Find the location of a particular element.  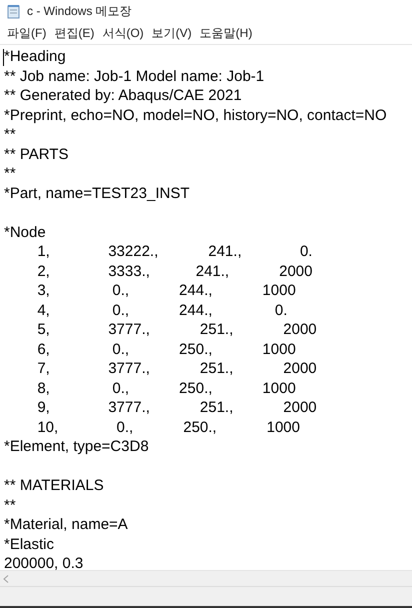

menu-item: 보기(V) is located at coordinates (172, 33).